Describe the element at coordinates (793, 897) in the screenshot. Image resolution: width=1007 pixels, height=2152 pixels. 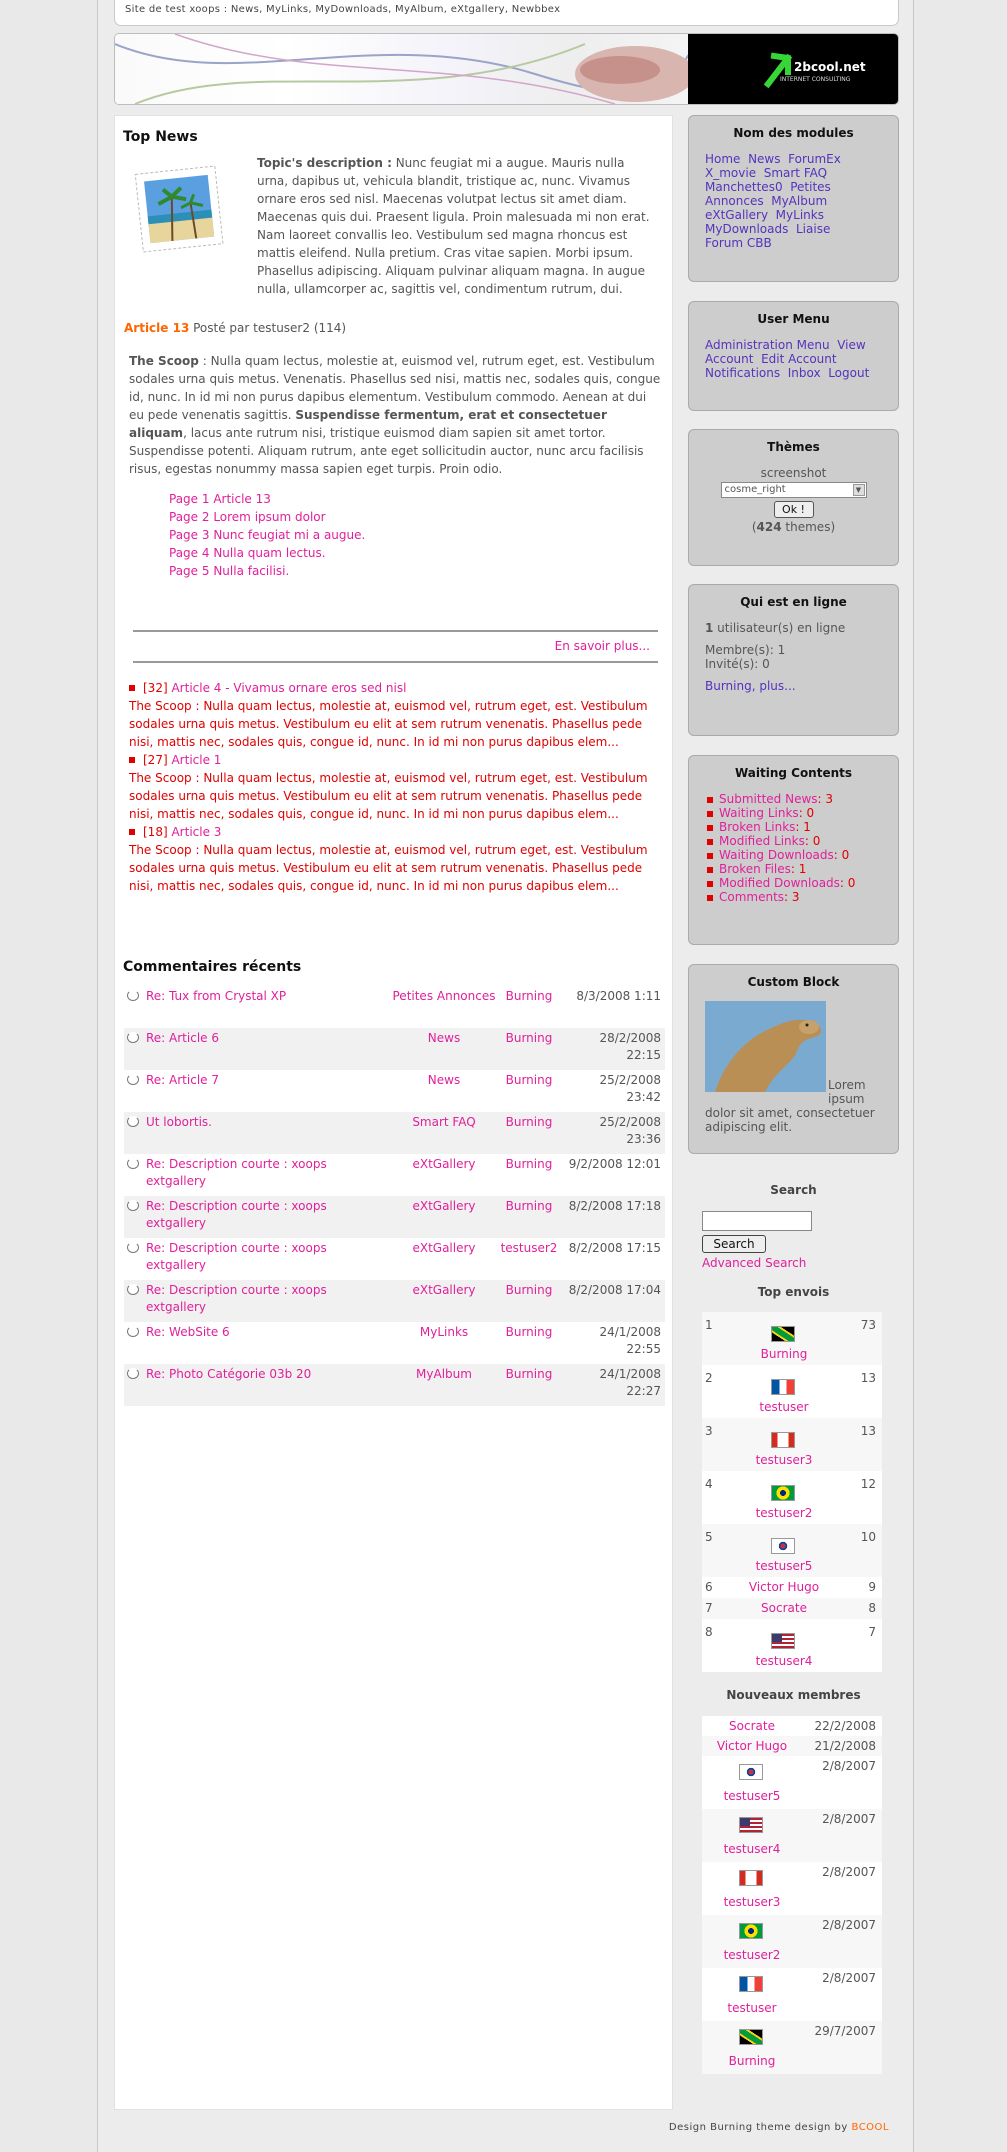
I see `waiting-item: Comments: 3` at that location.